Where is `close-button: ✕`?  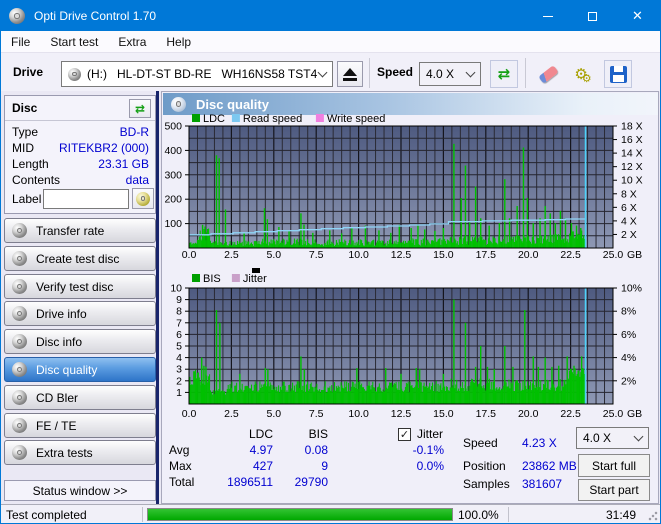
close-button: ✕ is located at coordinates (637, 16).